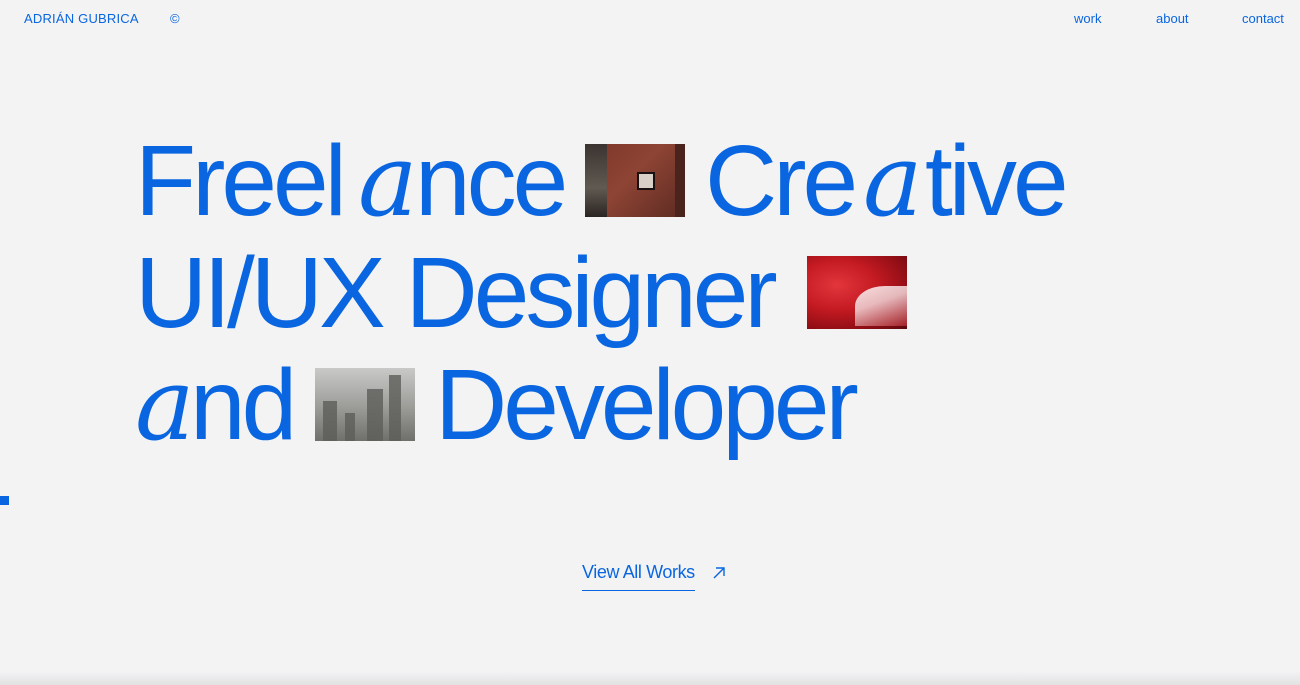  I want to click on hero-line-3: a nd Developer, so click(685, 404).